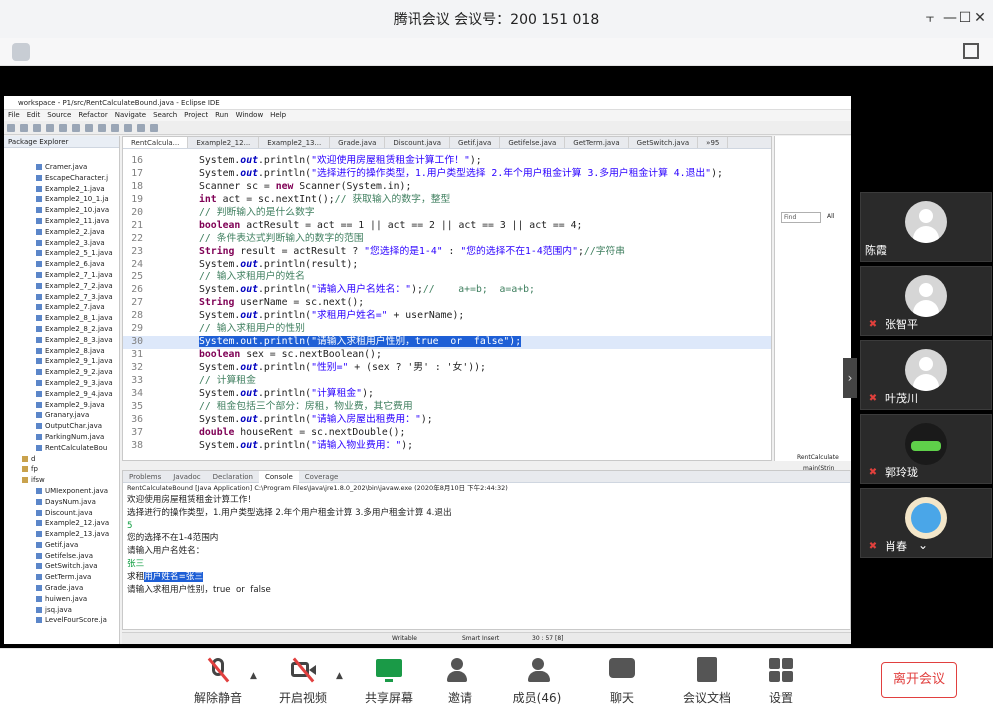 The height and width of the screenshot is (715, 993). I want to click on menu-item-file: File, so click(14, 115).